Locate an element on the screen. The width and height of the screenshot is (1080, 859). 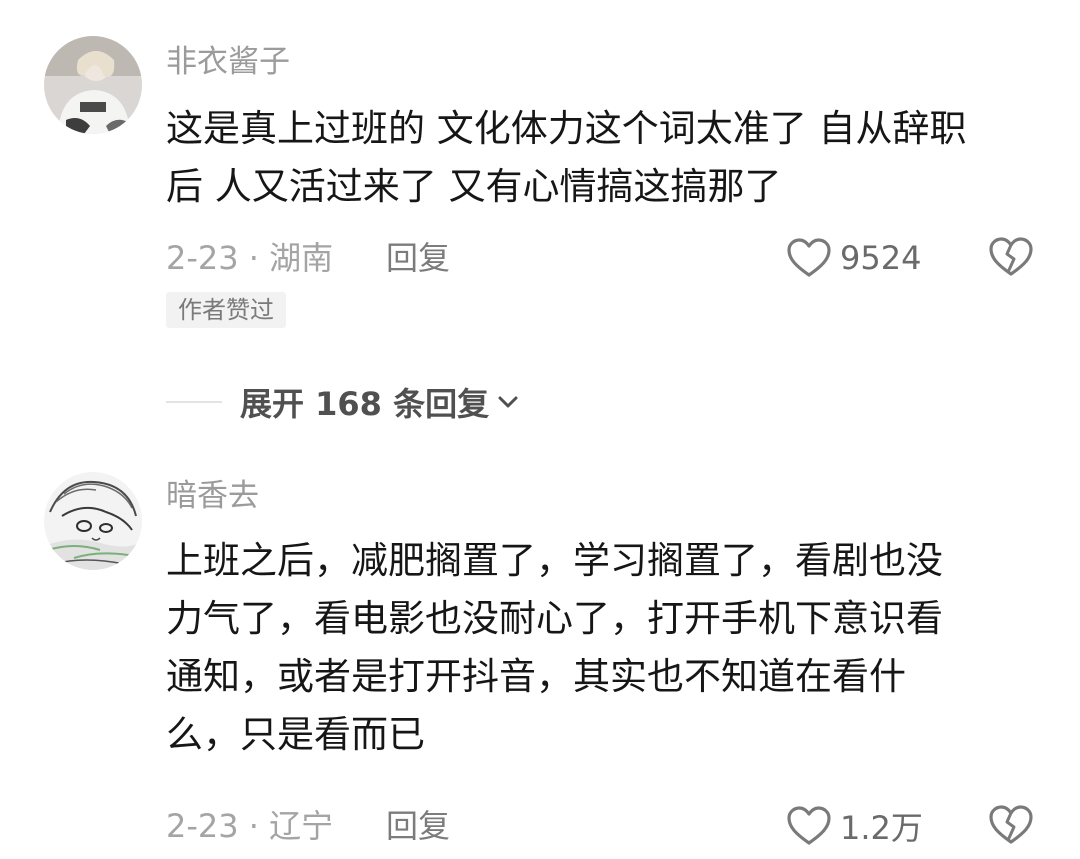
divider is located at coordinates (194, 402).